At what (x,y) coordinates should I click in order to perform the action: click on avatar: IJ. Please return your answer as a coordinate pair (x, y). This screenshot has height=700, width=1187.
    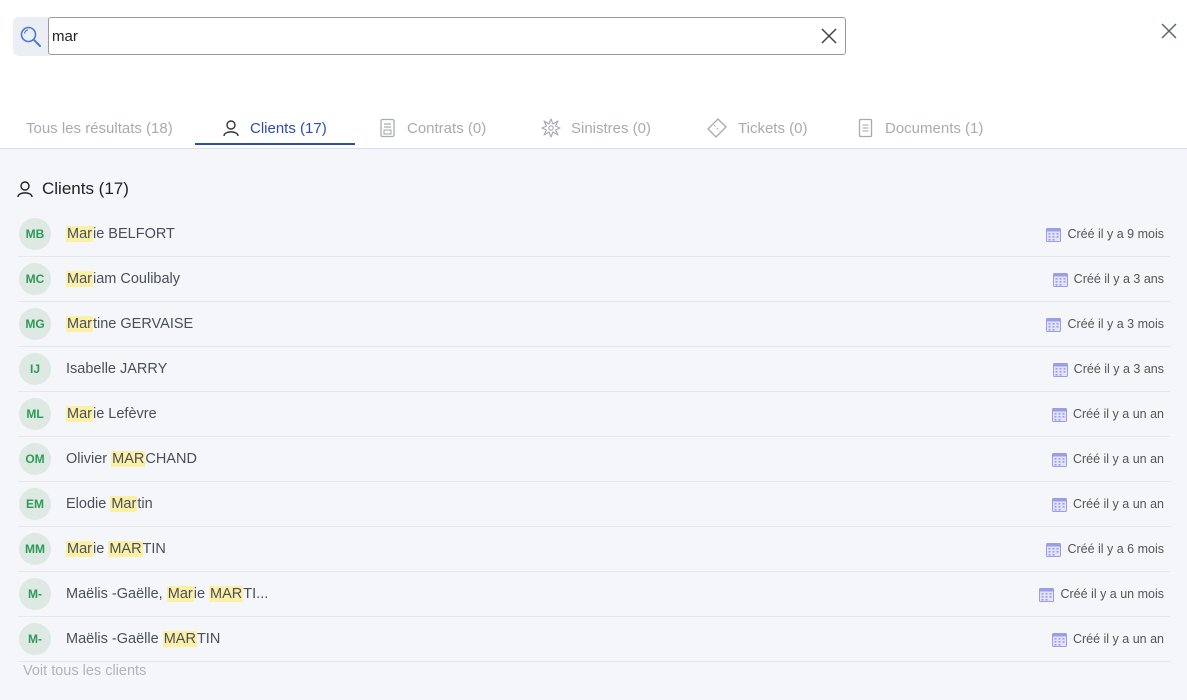
    Looking at the image, I should click on (35, 369).